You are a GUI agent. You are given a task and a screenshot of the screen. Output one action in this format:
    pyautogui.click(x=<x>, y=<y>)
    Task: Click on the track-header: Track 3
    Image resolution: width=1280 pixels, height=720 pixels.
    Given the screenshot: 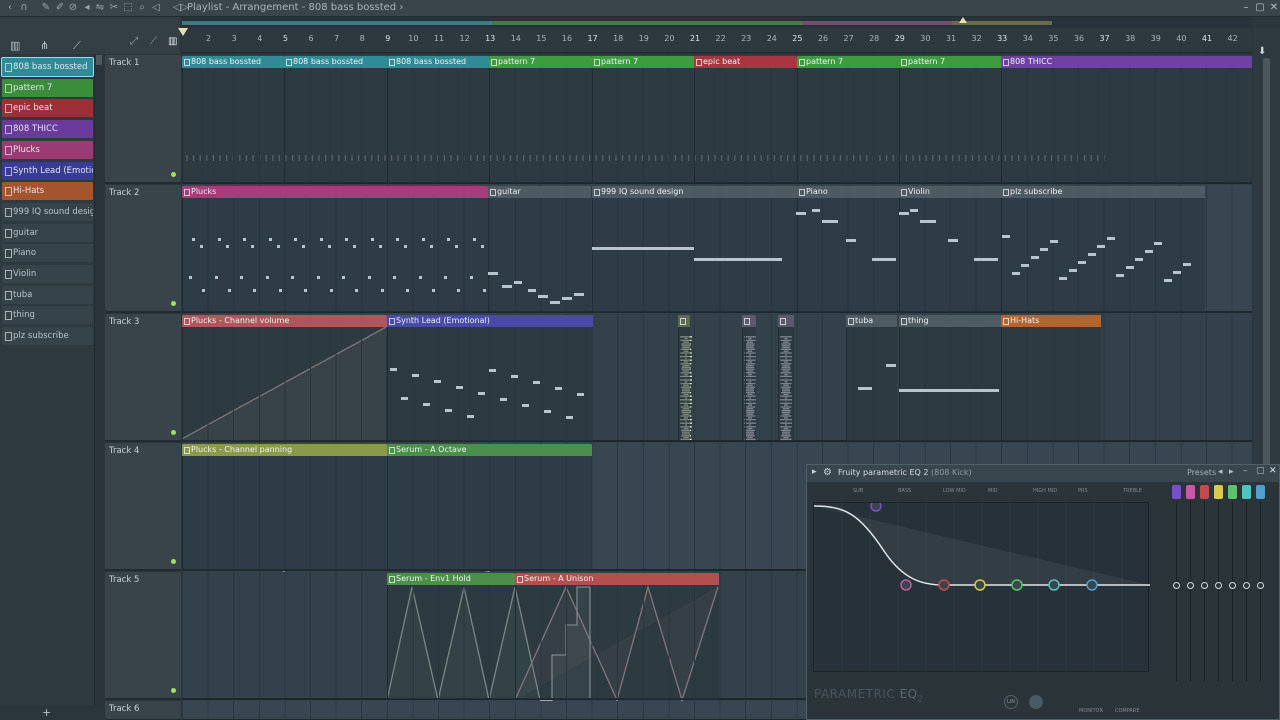 What is the action you would take?
    pyautogui.click(x=143, y=378)
    